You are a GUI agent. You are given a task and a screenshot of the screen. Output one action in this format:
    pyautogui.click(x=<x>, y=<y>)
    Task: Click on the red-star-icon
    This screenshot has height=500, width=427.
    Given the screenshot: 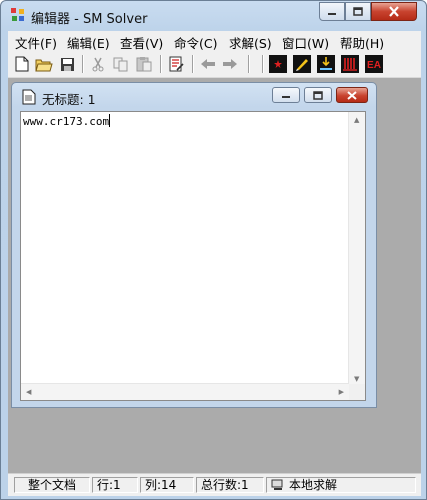 What is the action you would take?
    pyautogui.click(x=278, y=64)
    